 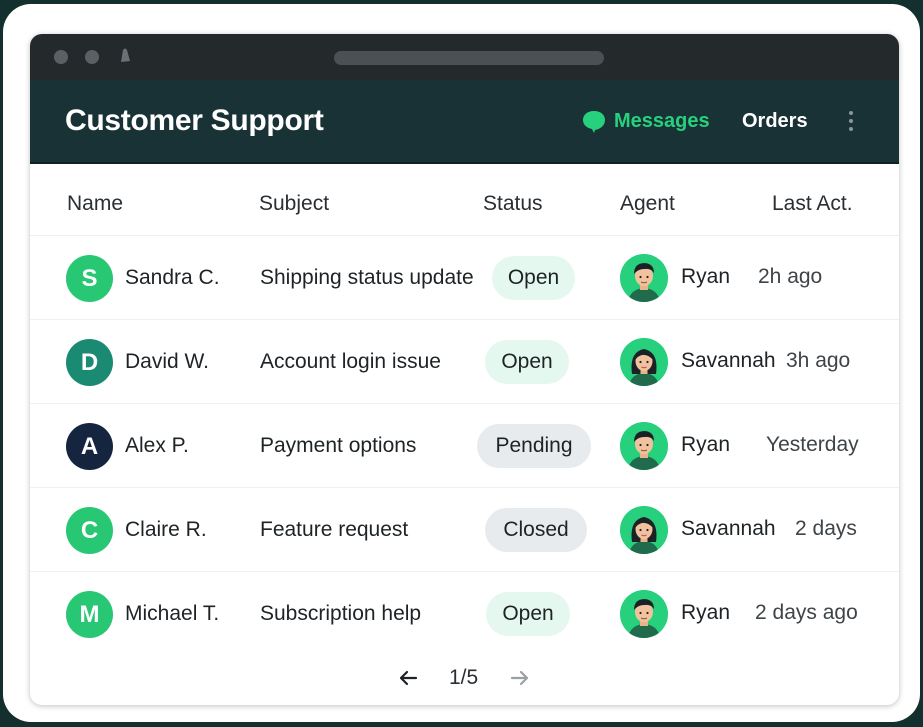 I want to click on last-activity: 2 days, so click(x=826, y=528).